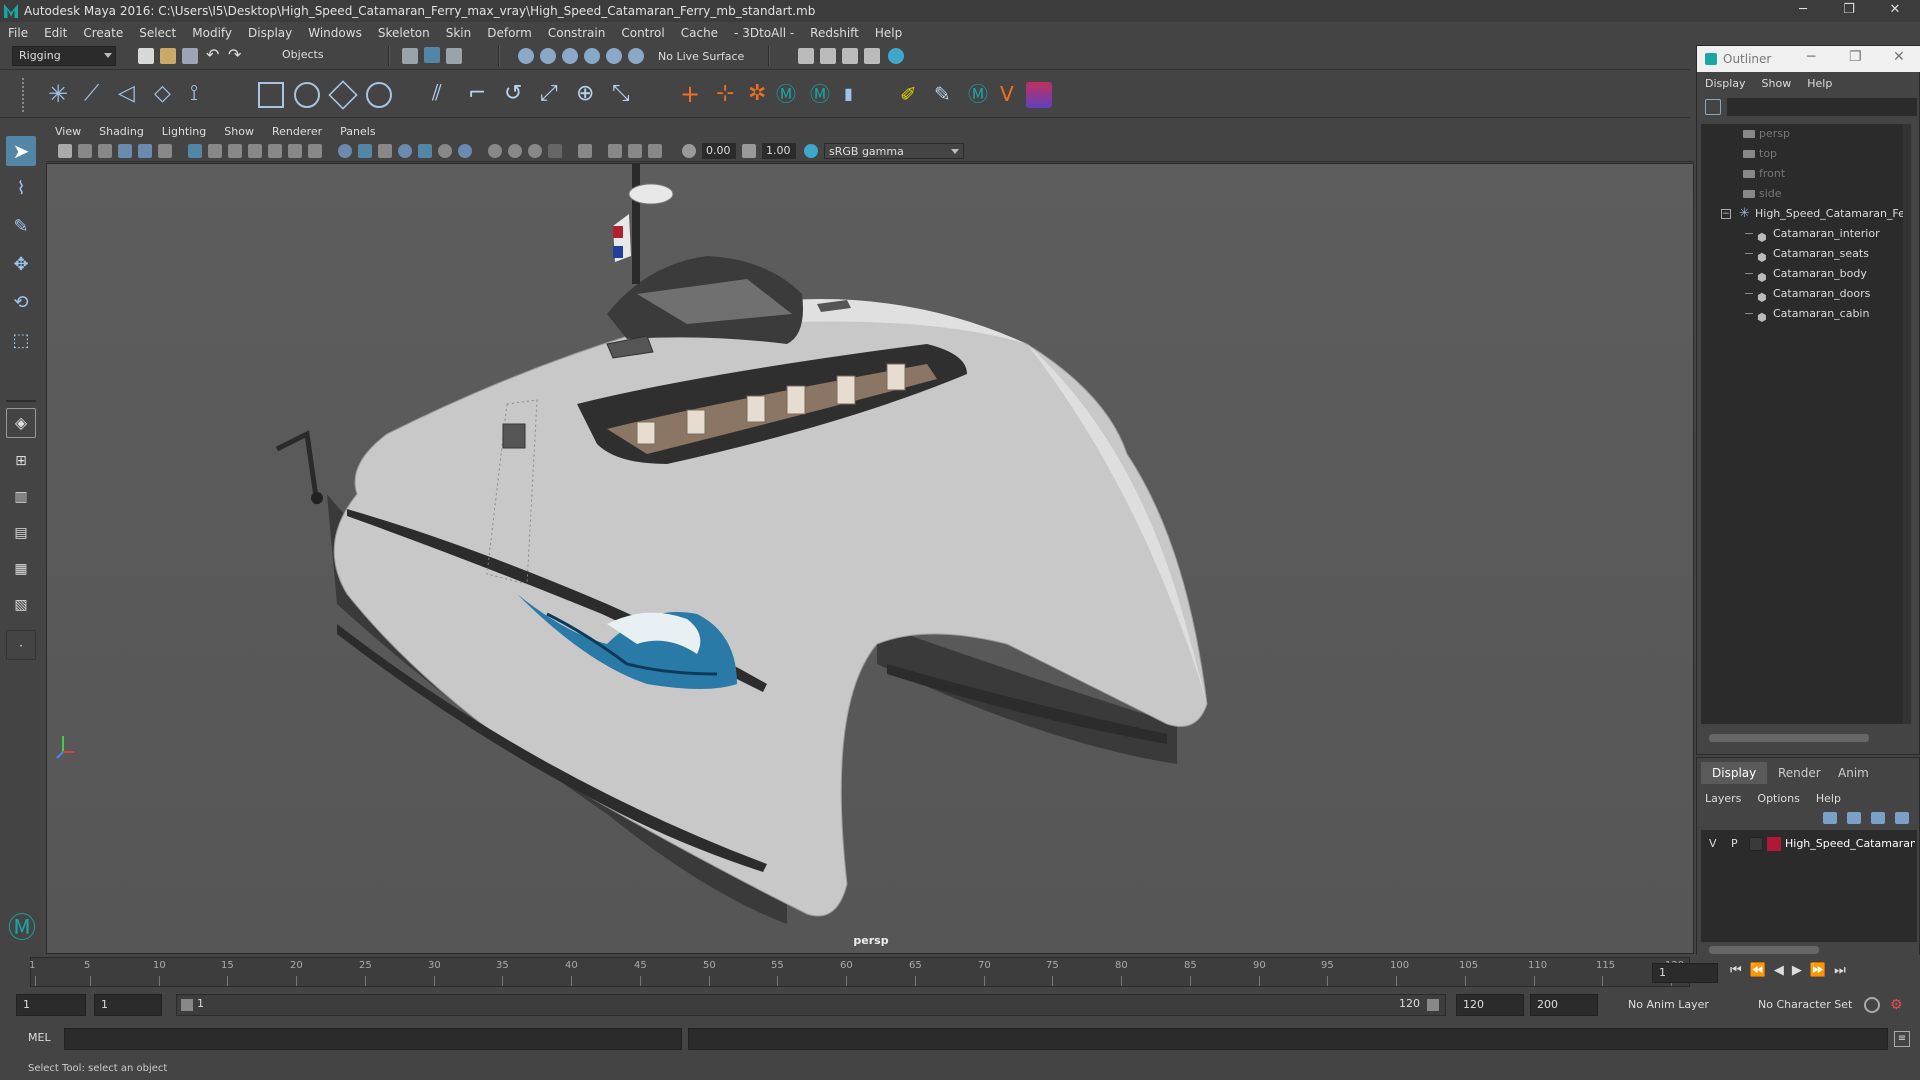  Describe the element at coordinates (21, 265) in the screenshot. I see `move-tool-icon: ✥` at that location.